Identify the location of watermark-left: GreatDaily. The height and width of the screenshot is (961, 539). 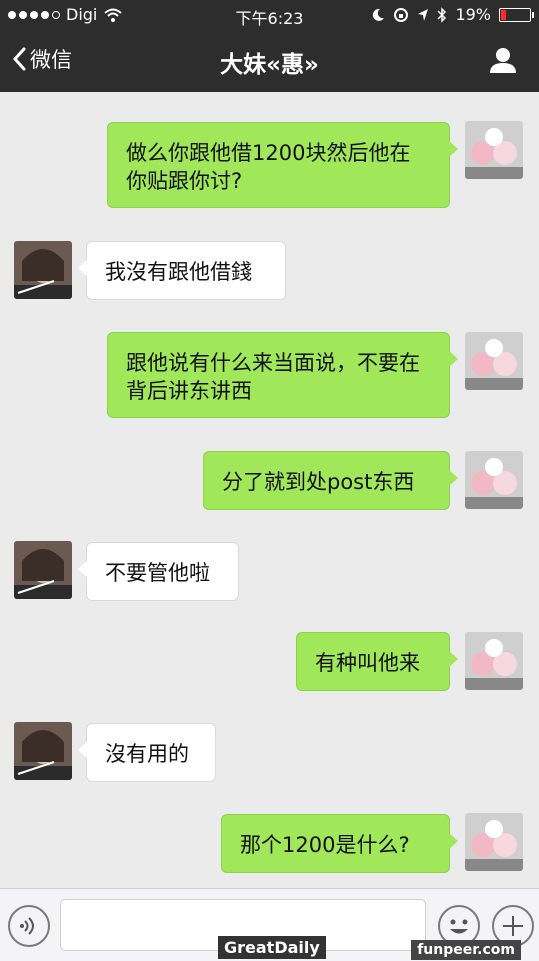
(272, 947).